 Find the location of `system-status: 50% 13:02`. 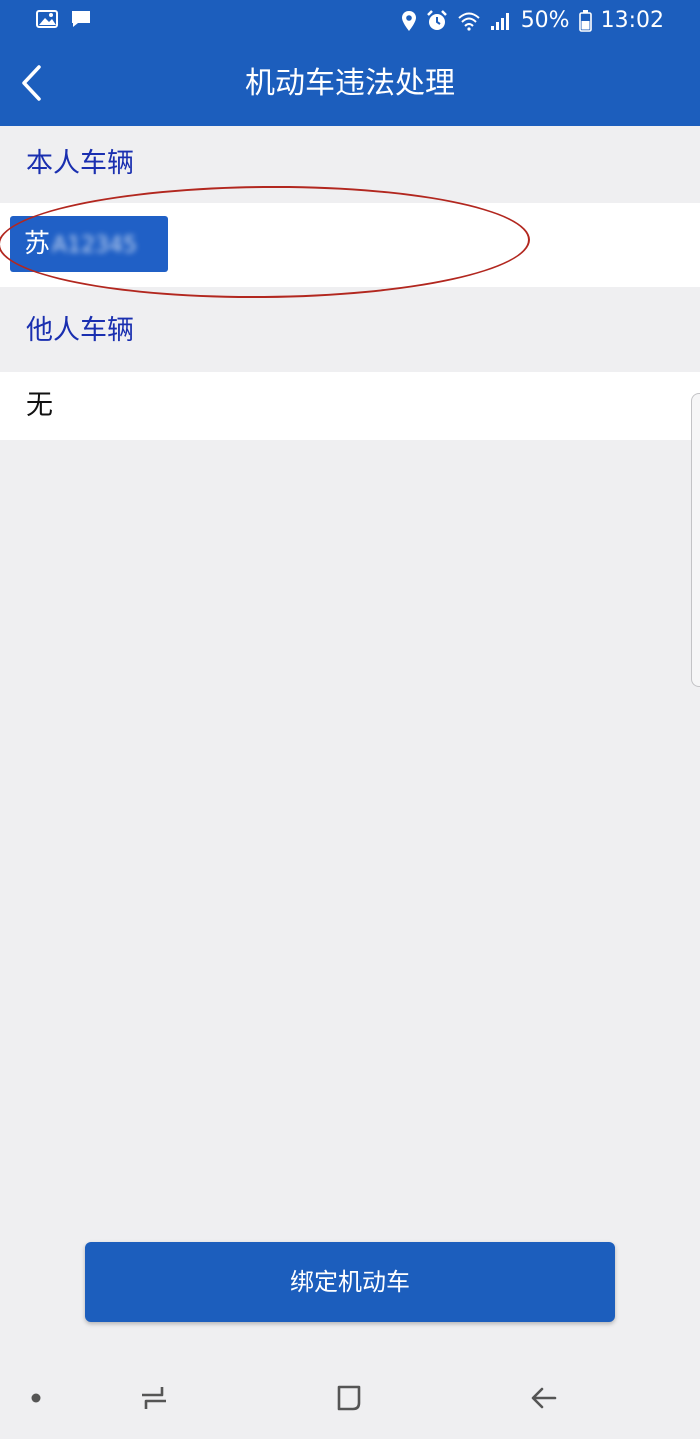

system-status: 50% 13:02 is located at coordinates (532, 20).